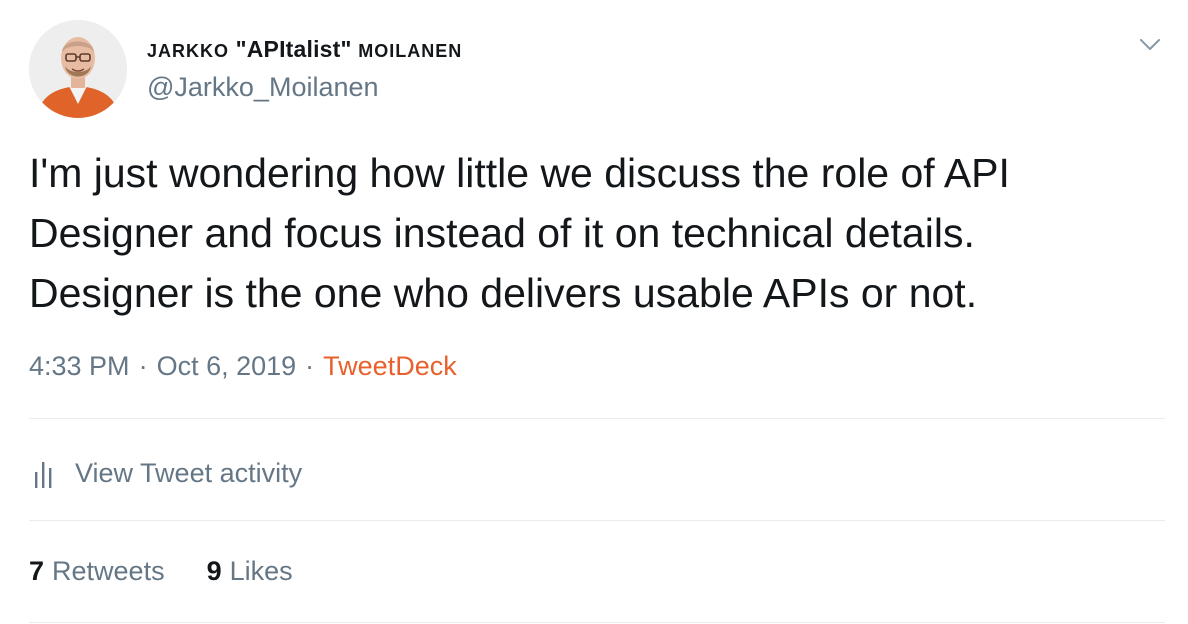  I want to click on tweet-meta: 4:33 PM · Oct 6, 2019 · TweetDeck, so click(243, 366).